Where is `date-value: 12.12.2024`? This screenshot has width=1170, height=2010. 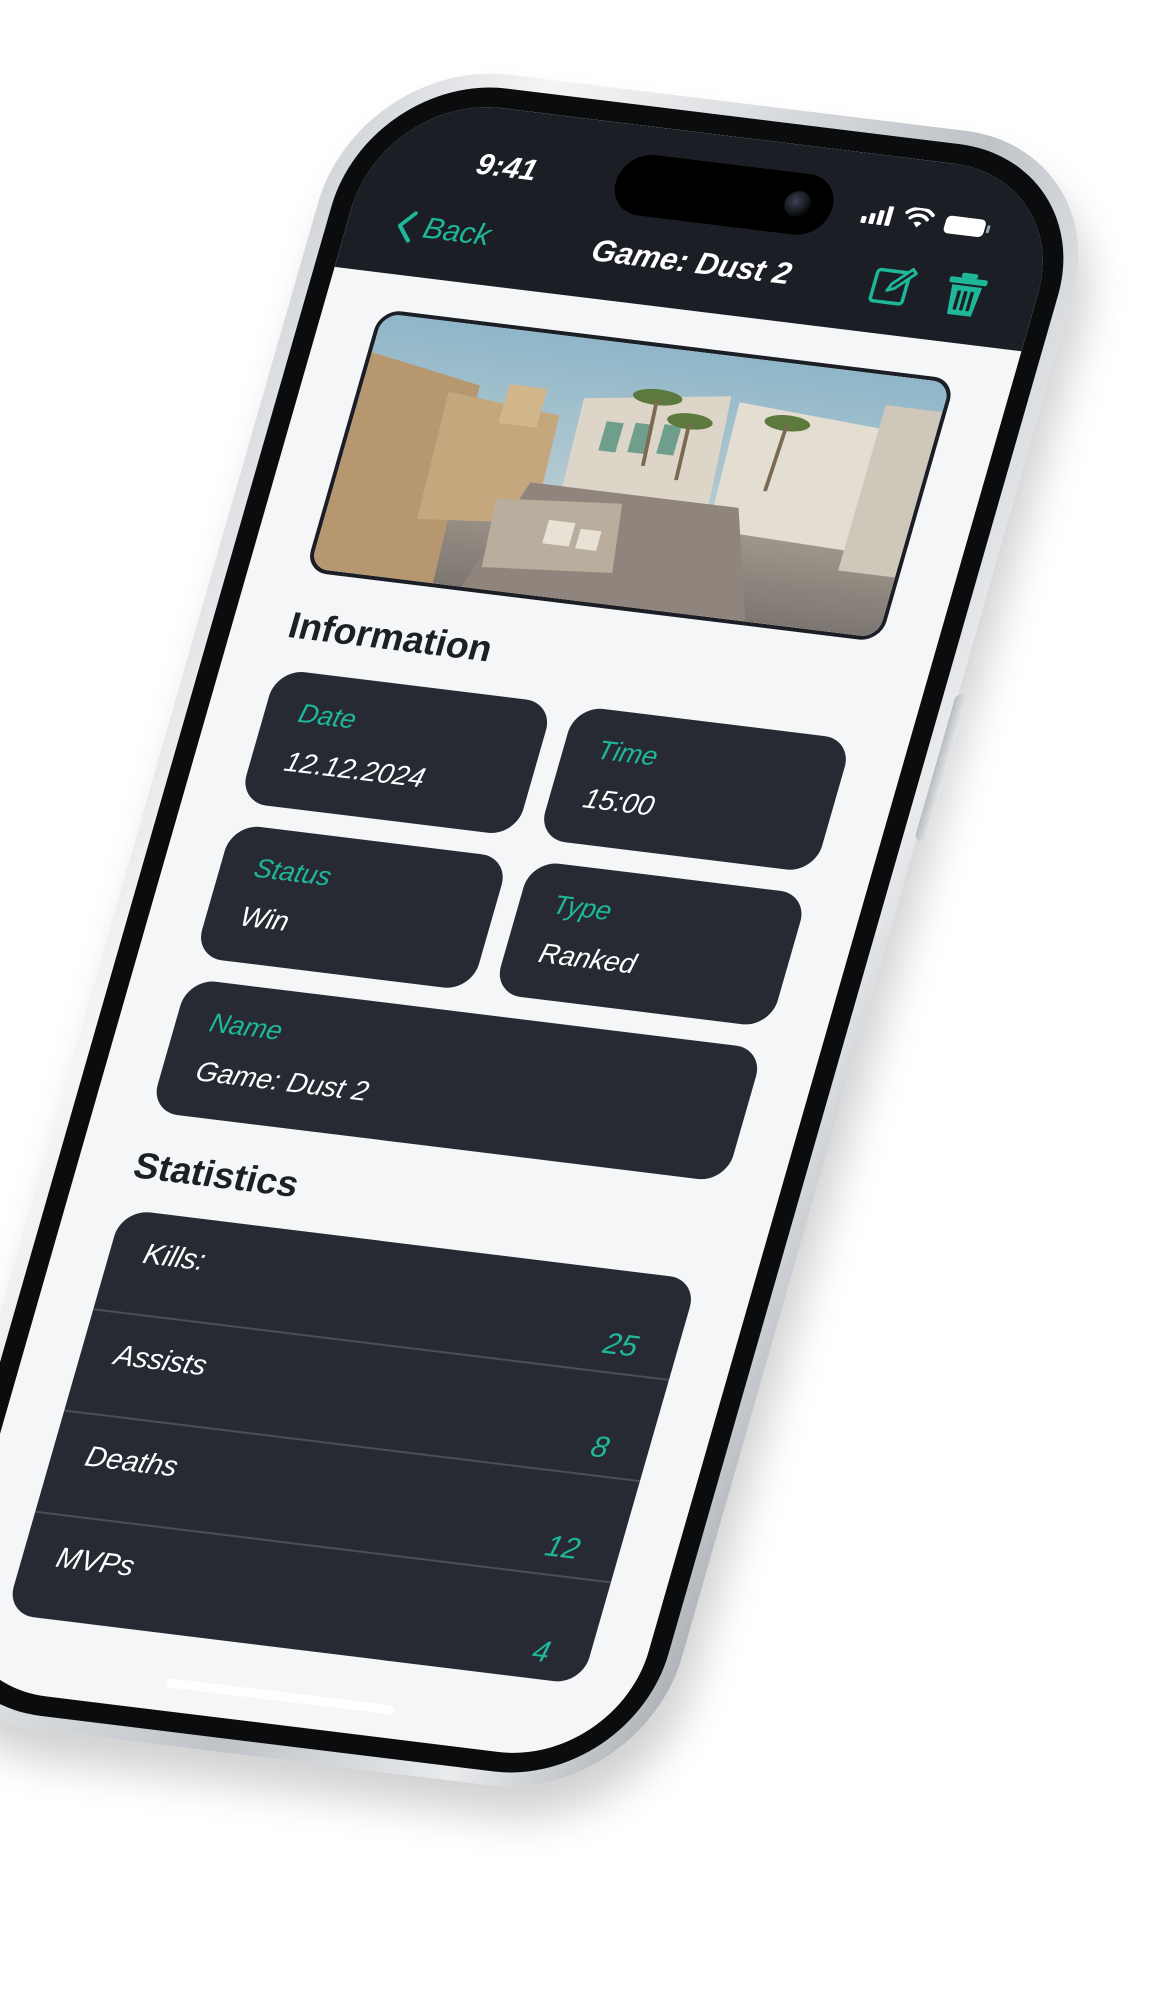
date-value: 12.12.2024 is located at coordinates (355, 770).